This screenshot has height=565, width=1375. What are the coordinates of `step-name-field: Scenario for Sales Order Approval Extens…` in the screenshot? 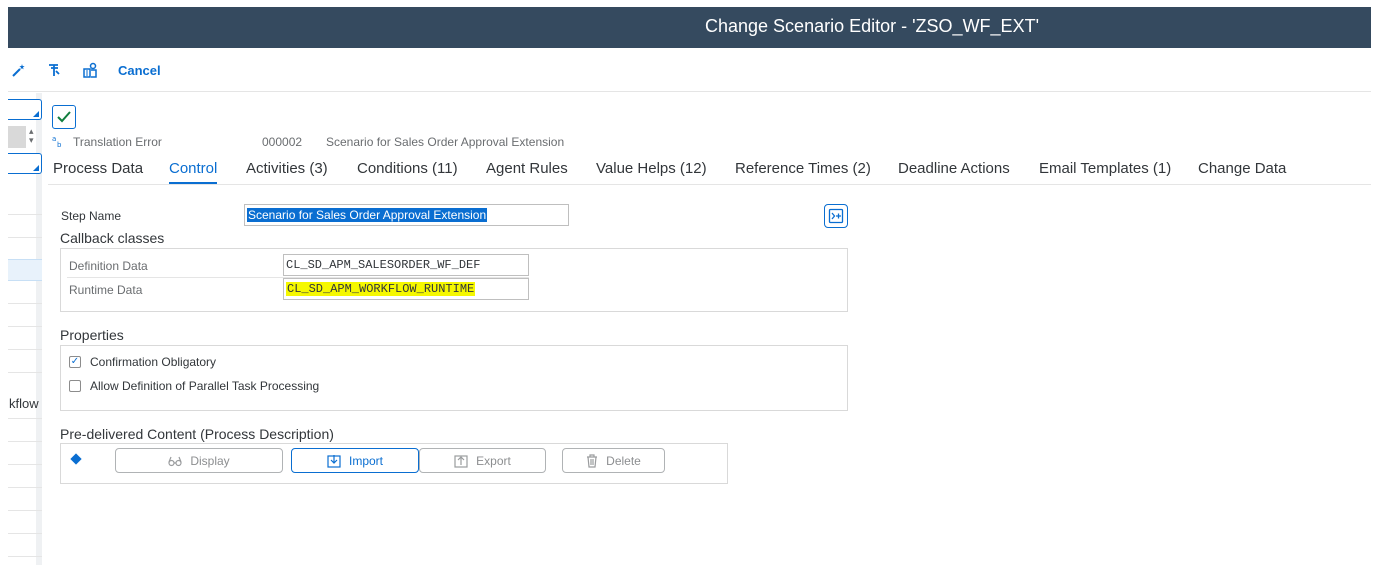 It's located at (406, 215).